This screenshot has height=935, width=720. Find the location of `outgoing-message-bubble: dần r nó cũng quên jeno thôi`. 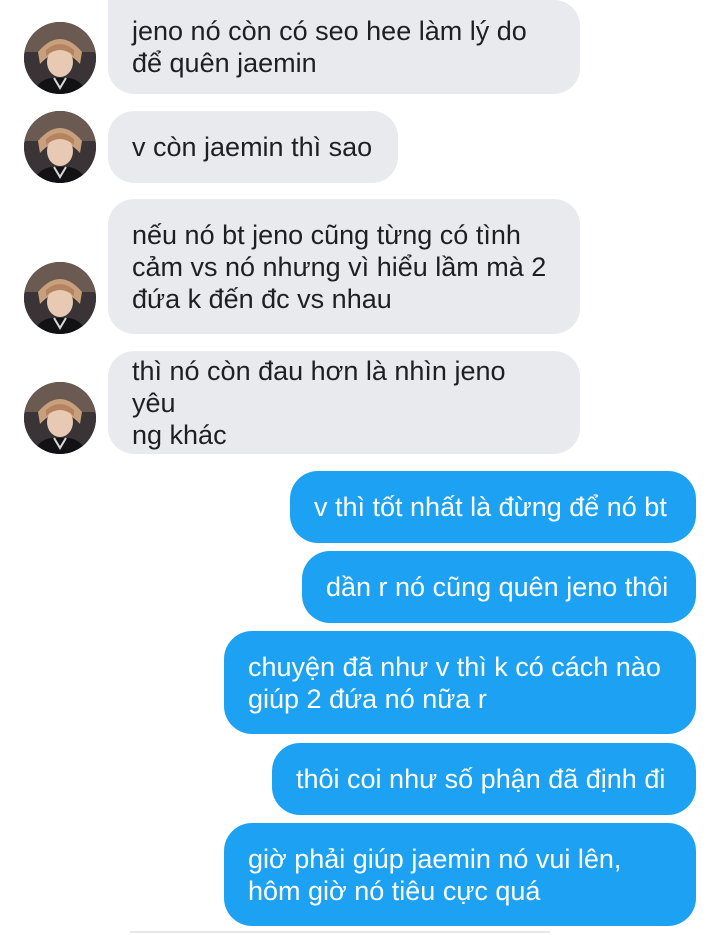

outgoing-message-bubble: dần r nó cũng quên jeno thôi is located at coordinates (499, 587).